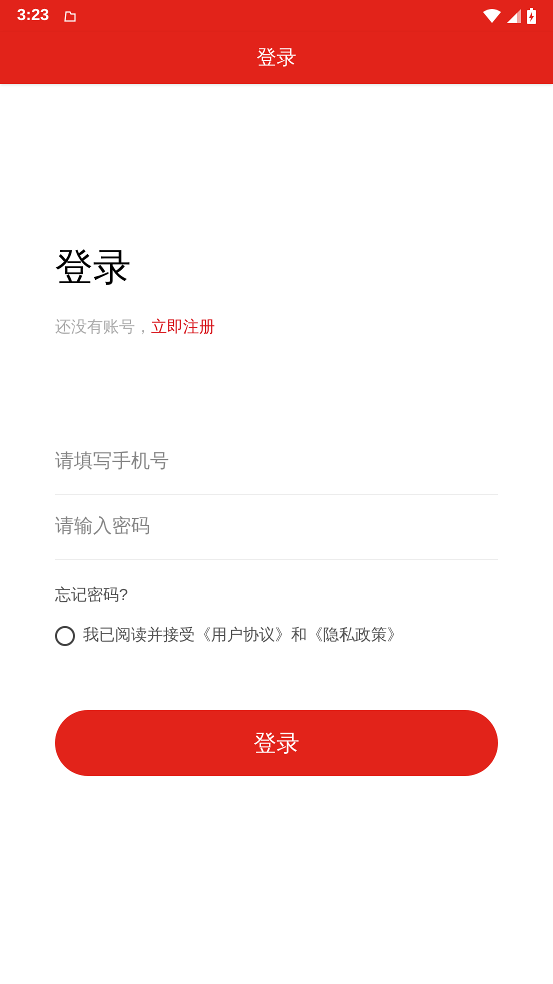 This screenshot has width=553, height=984. I want to click on page-heading: 登录, so click(93, 268).